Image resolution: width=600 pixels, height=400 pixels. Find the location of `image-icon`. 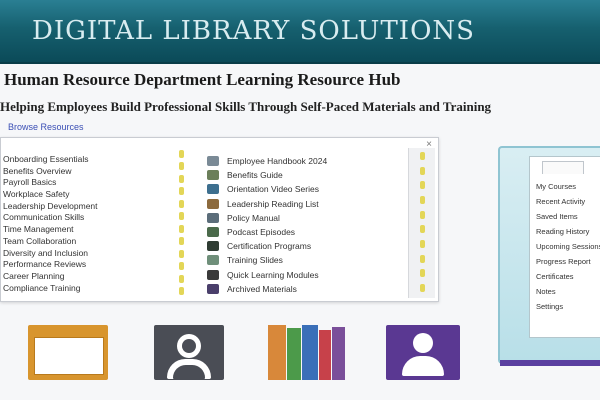

image-icon is located at coordinates (213, 260).